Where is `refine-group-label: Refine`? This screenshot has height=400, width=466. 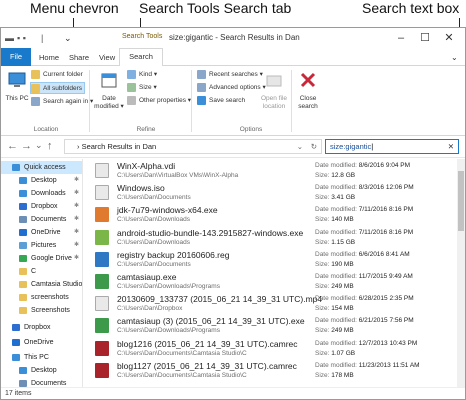
refine-group-label: Refine is located at coordinates (146, 129).